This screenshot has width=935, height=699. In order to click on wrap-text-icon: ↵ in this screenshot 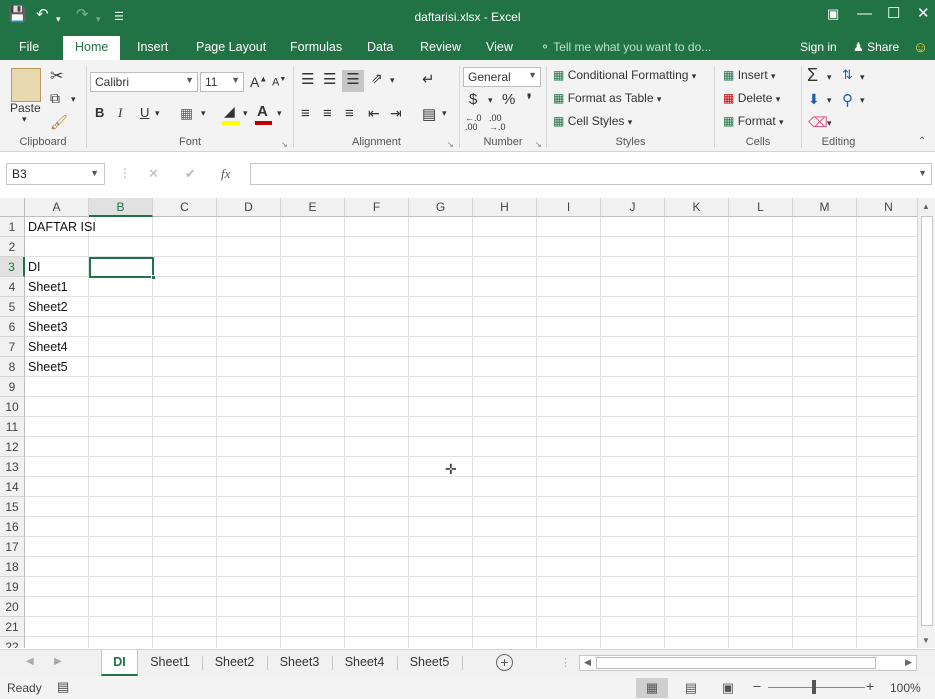, I will do `click(428, 79)`.